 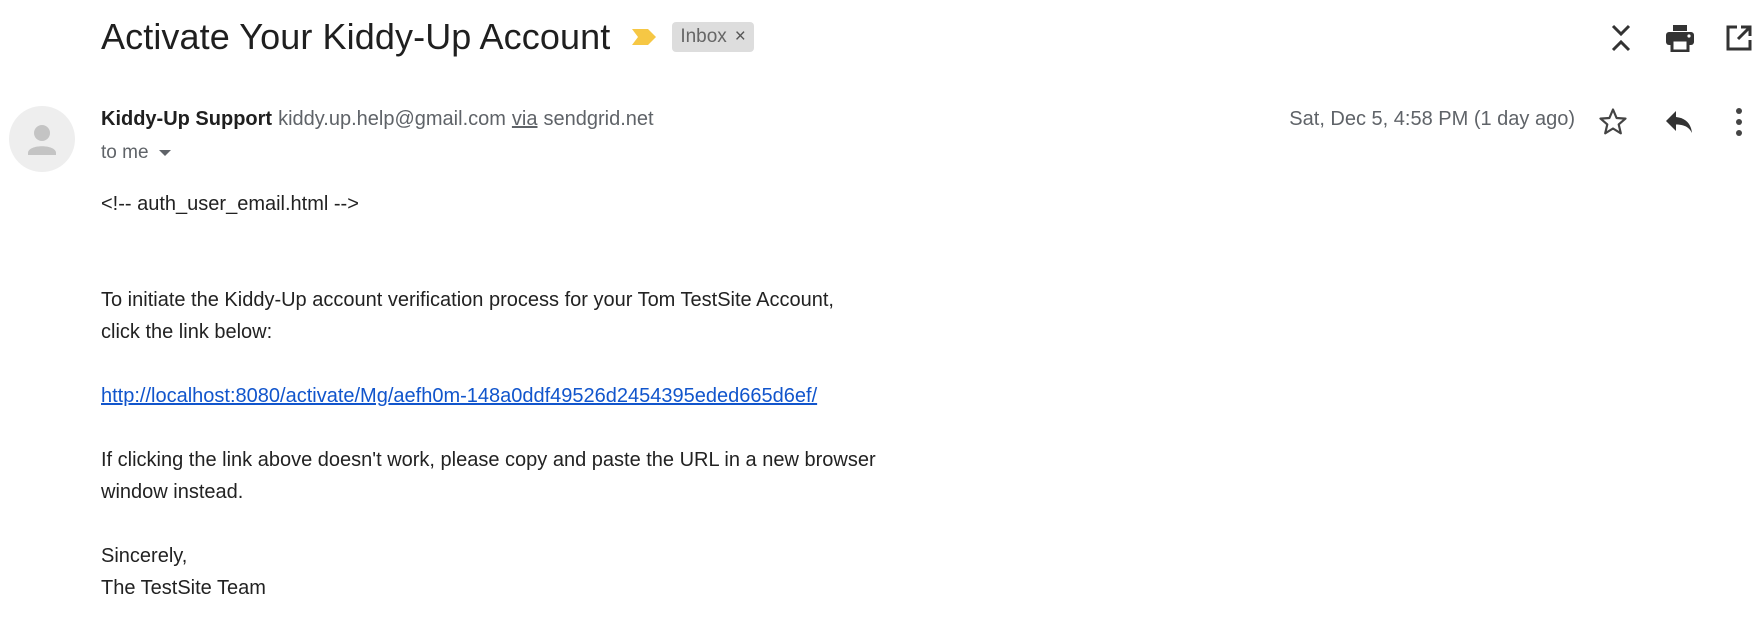 I want to click on message-actions, so click(x=1676, y=122).